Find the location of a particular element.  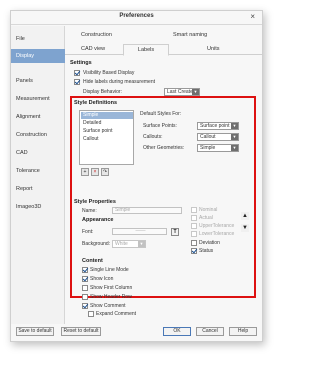

show-icon-checkbox is located at coordinates (85, 279).